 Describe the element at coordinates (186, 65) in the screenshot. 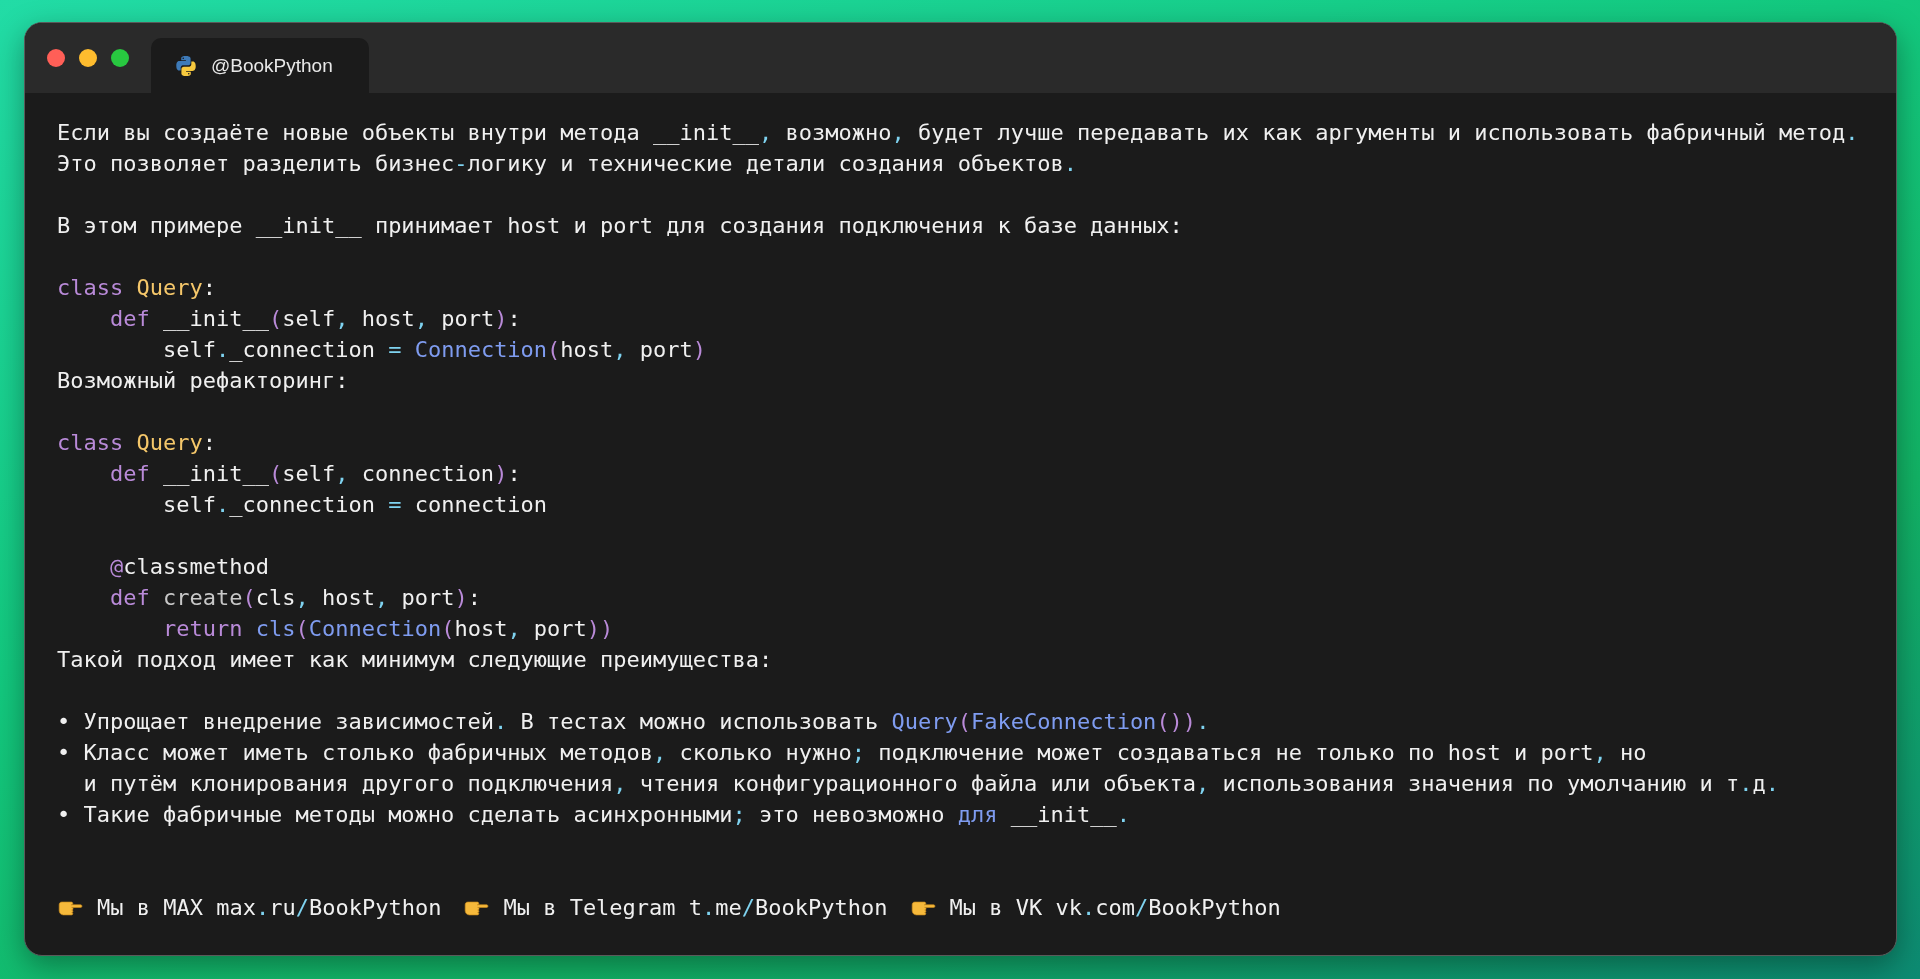

I see `python-logo-icon` at that location.